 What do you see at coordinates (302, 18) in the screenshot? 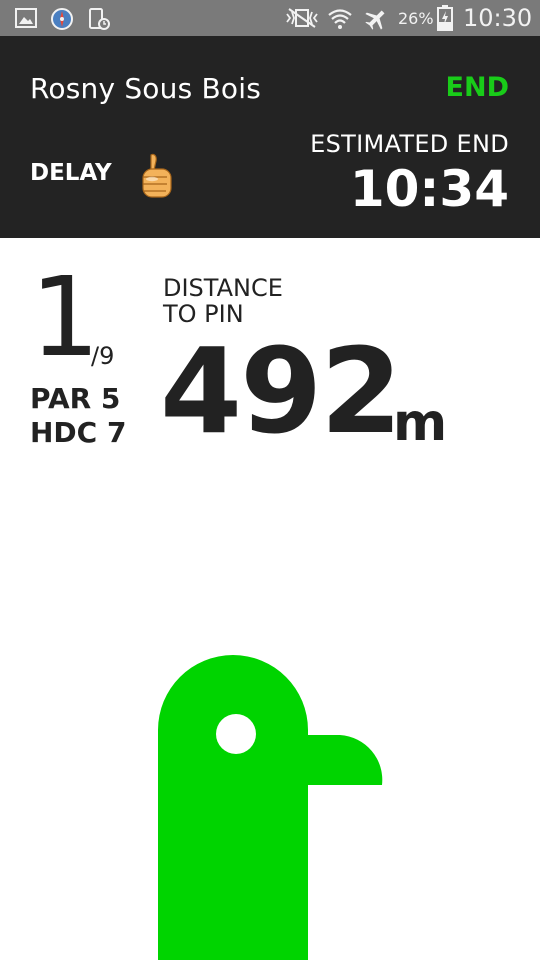
I see `vibrate-icon` at bounding box center [302, 18].